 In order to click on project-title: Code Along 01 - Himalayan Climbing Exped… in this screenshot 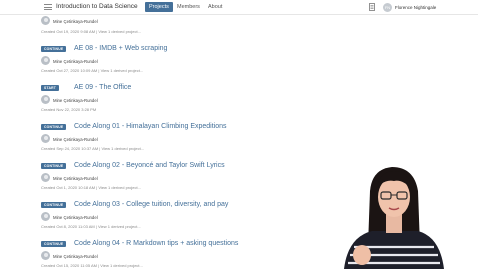, I will do `click(150, 126)`.